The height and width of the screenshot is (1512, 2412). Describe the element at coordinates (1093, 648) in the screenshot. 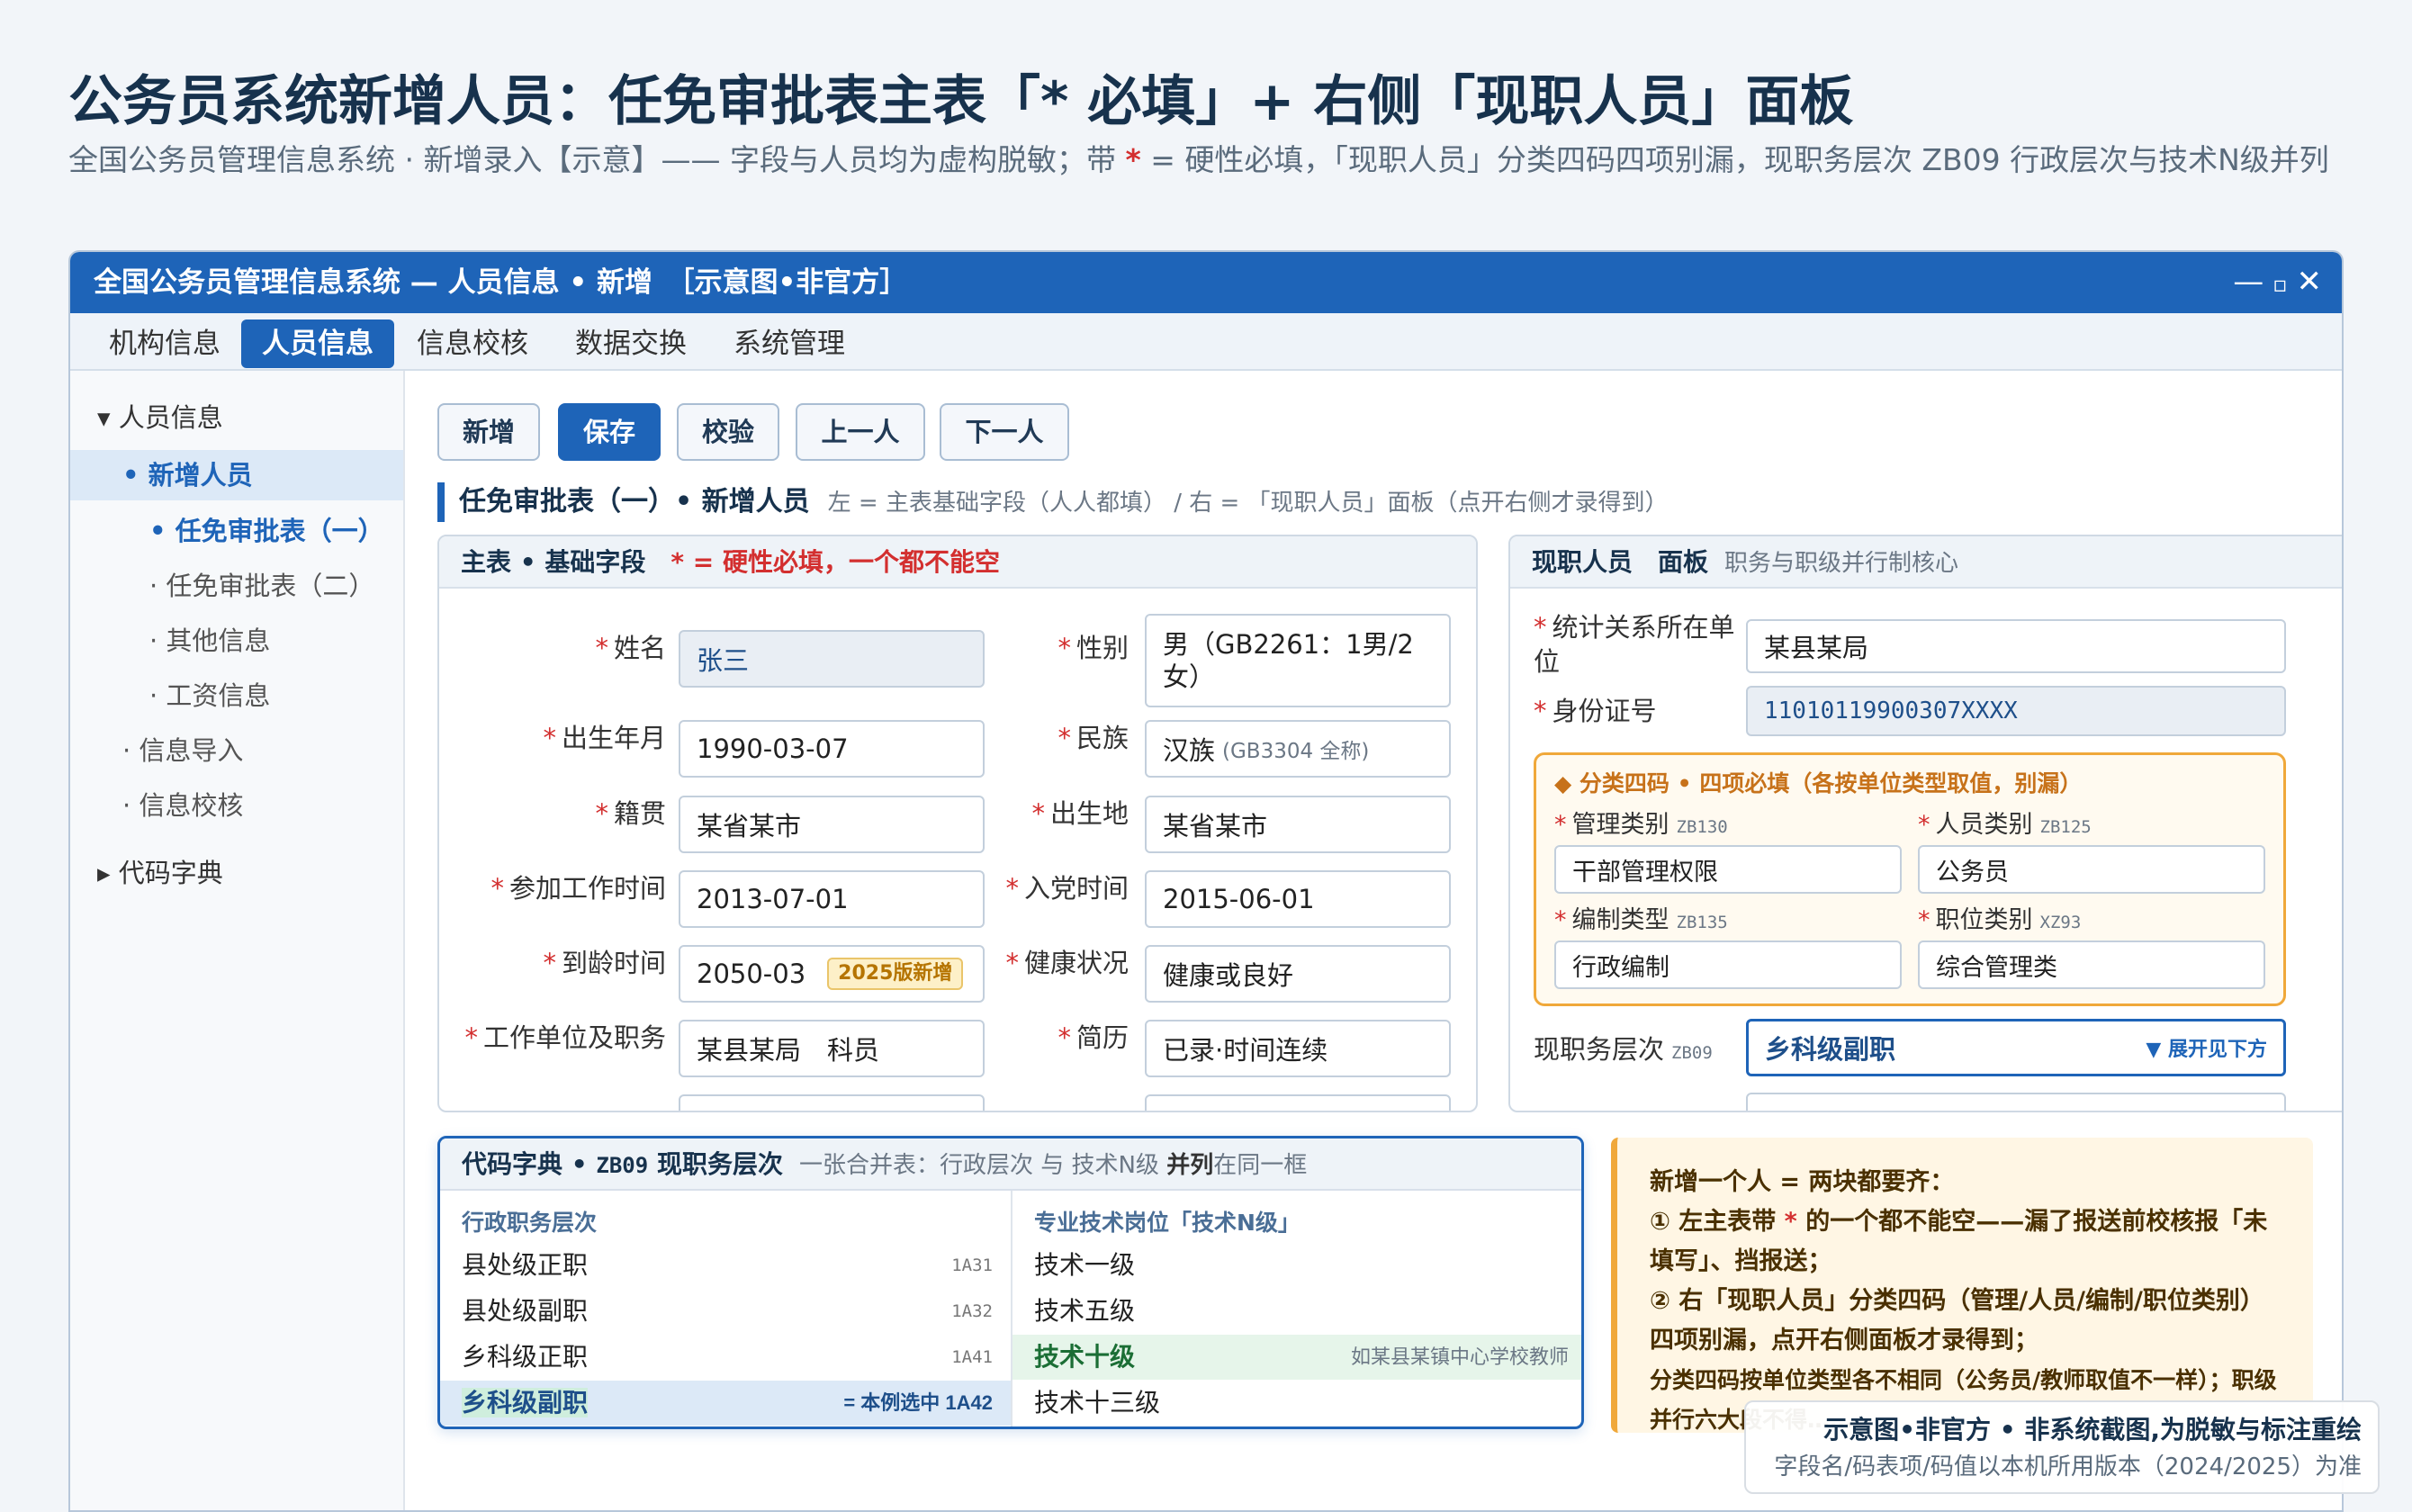

I see `label-gender: * 性别` at that location.